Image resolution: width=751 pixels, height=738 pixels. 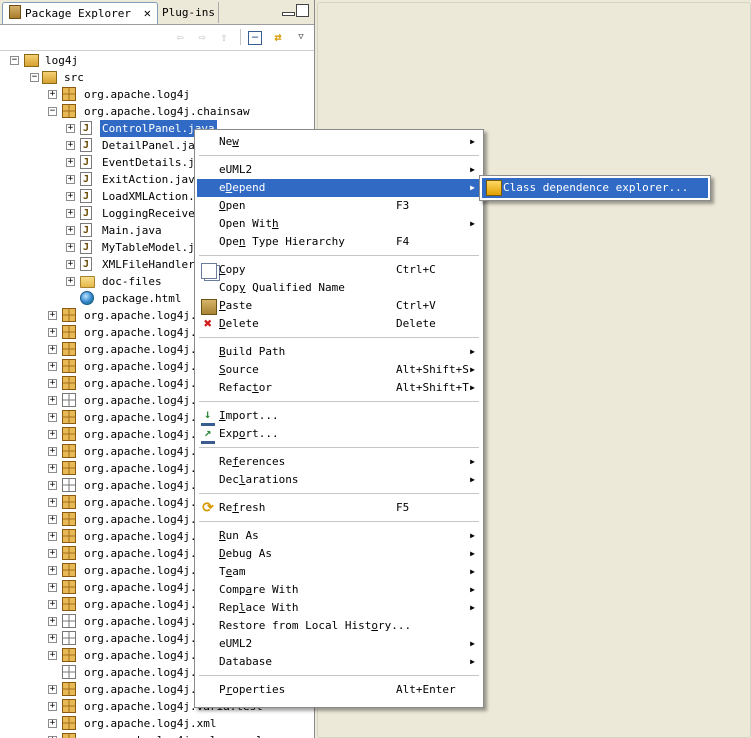 I want to click on tree-node: − src, so click(x=157, y=77).